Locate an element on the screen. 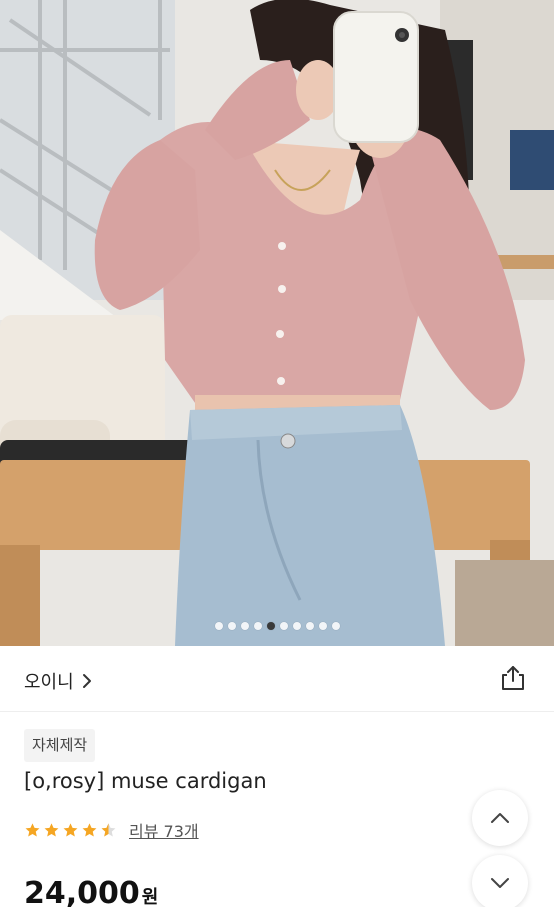 This screenshot has width=554, height=907. scroll-up-button is located at coordinates (500, 818).